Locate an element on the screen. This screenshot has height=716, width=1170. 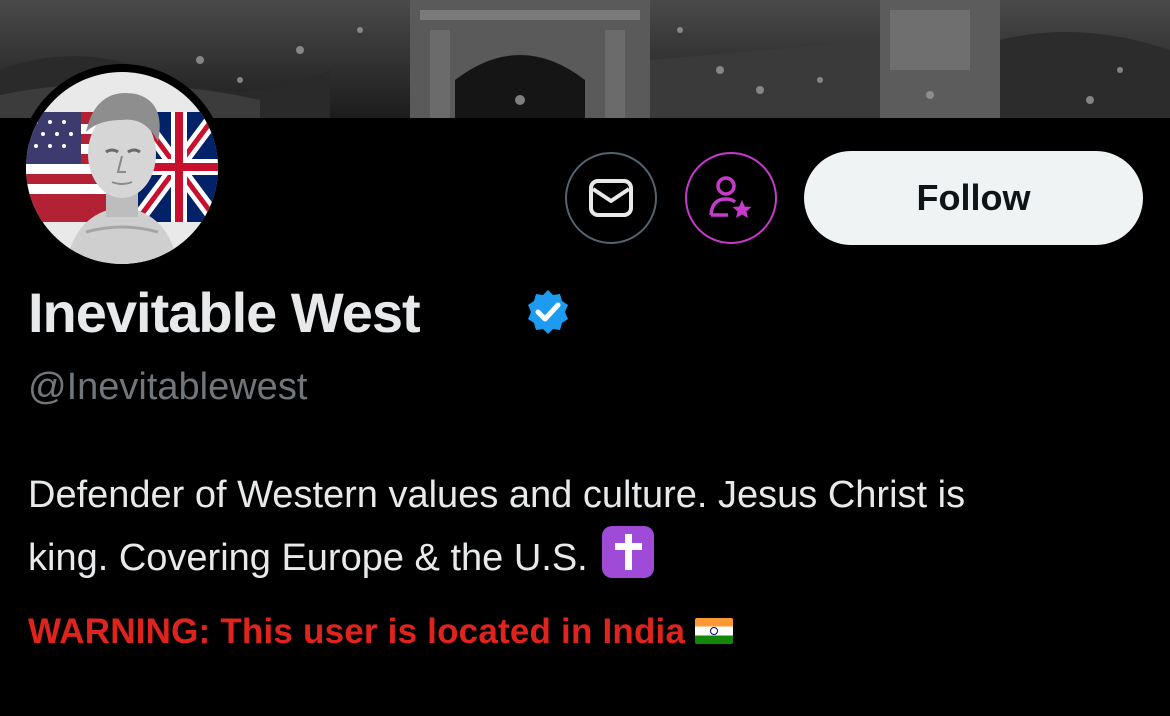
avatar-image is located at coordinates (122, 168).